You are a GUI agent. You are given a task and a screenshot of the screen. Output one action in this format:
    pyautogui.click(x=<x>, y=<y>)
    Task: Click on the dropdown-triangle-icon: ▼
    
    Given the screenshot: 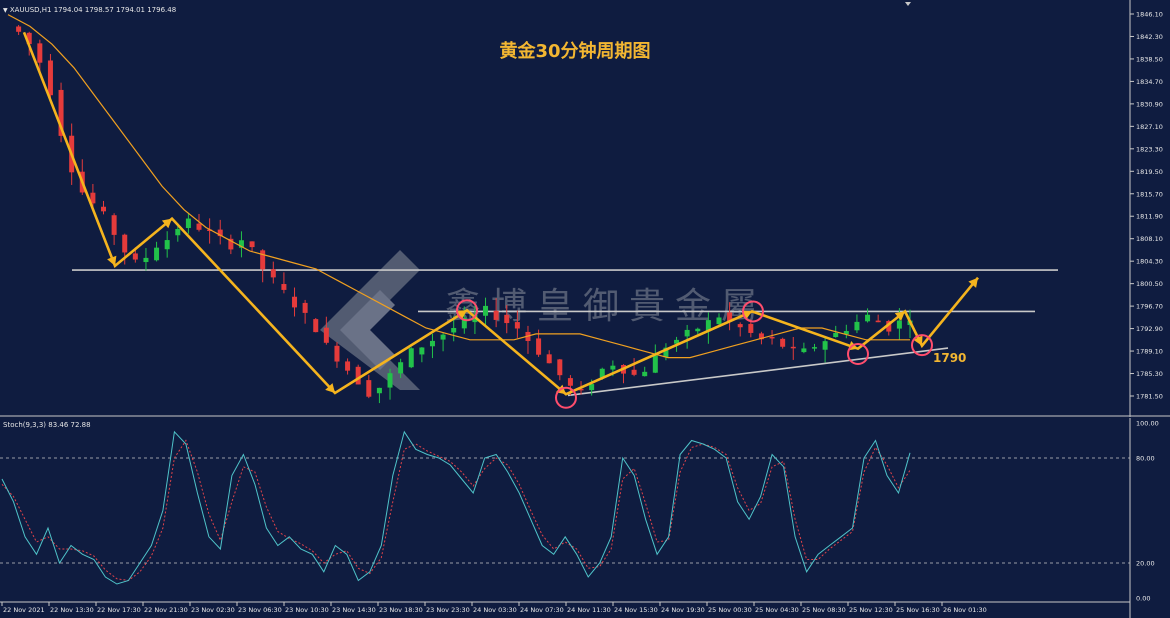 What is the action you would take?
    pyautogui.click(x=5, y=10)
    